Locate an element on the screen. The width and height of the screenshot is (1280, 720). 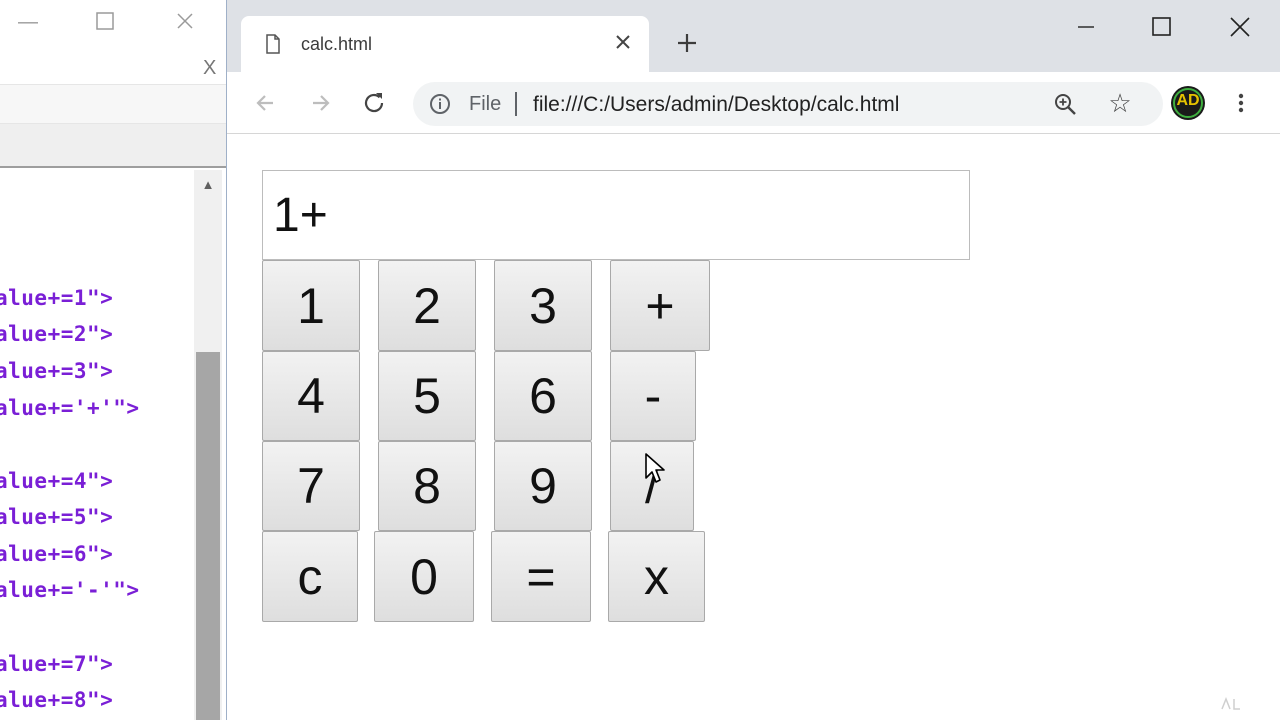
browser-minimize-button is located at coordinates (1086, 27).